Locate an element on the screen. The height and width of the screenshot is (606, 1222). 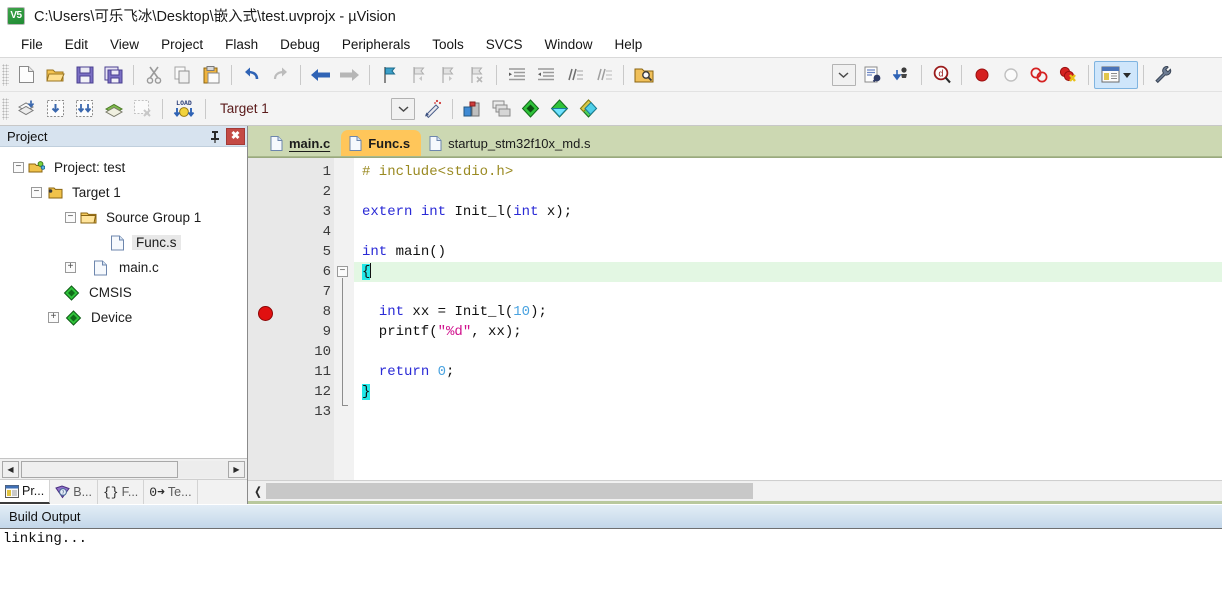
target-options-icon is located at coordinates (472, 109).